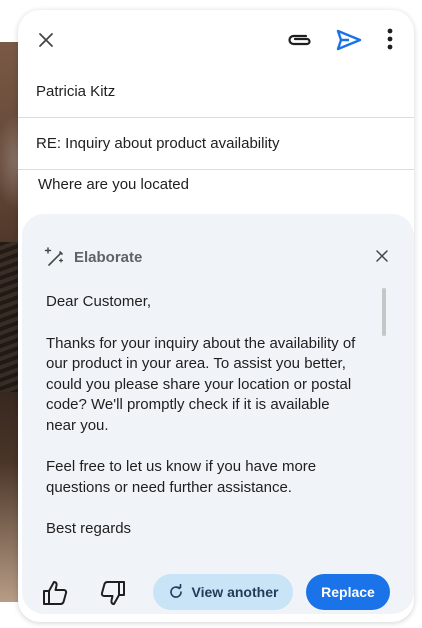  What do you see at coordinates (235, 592) in the screenshot?
I see `view-another-label: View another` at bounding box center [235, 592].